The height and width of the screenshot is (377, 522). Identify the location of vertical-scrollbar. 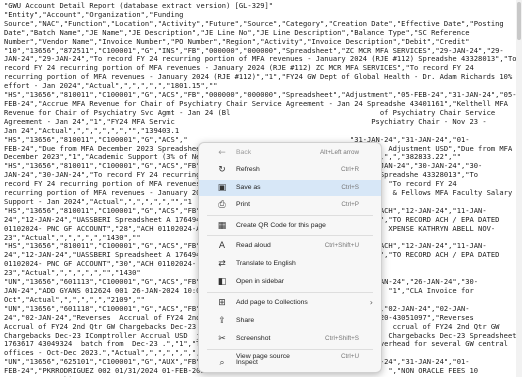
(519, 188).